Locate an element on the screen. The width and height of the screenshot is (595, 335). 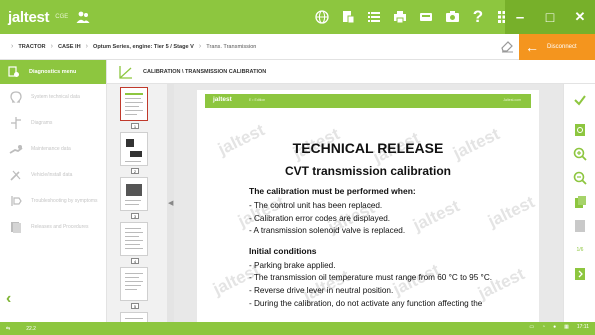
top-toolbar: ? is located at coordinates (413, 17).